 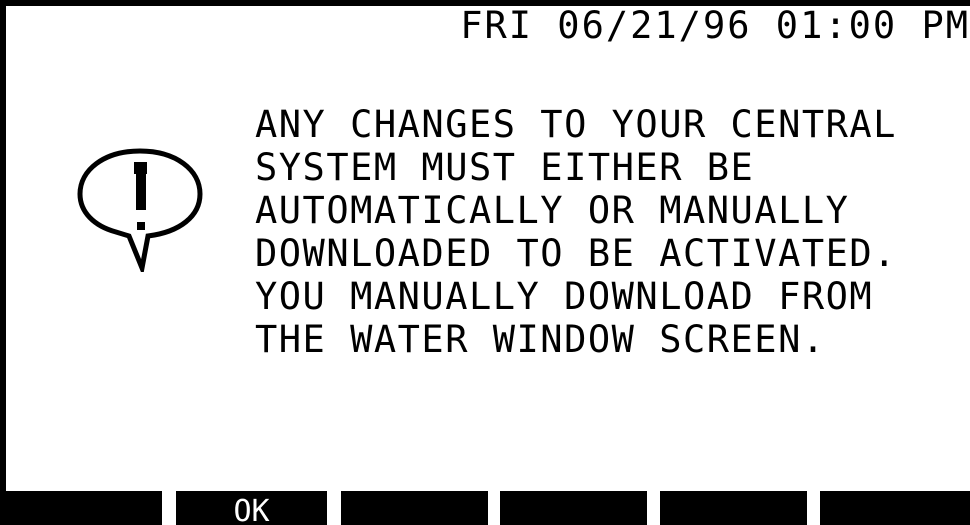 What do you see at coordinates (564, 296) in the screenshot?
I see `alert-message-line: YOU MANUALLY DOWNLOAD FROM` at bounding box center [564, 296].